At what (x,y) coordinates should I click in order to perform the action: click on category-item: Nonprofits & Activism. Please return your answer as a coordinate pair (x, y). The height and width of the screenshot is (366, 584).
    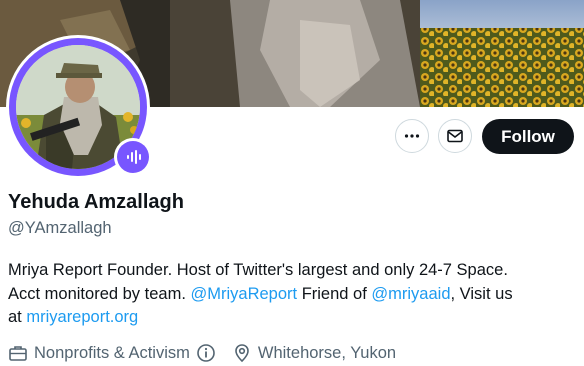
    Looking at the image, I should click on (112, 353).